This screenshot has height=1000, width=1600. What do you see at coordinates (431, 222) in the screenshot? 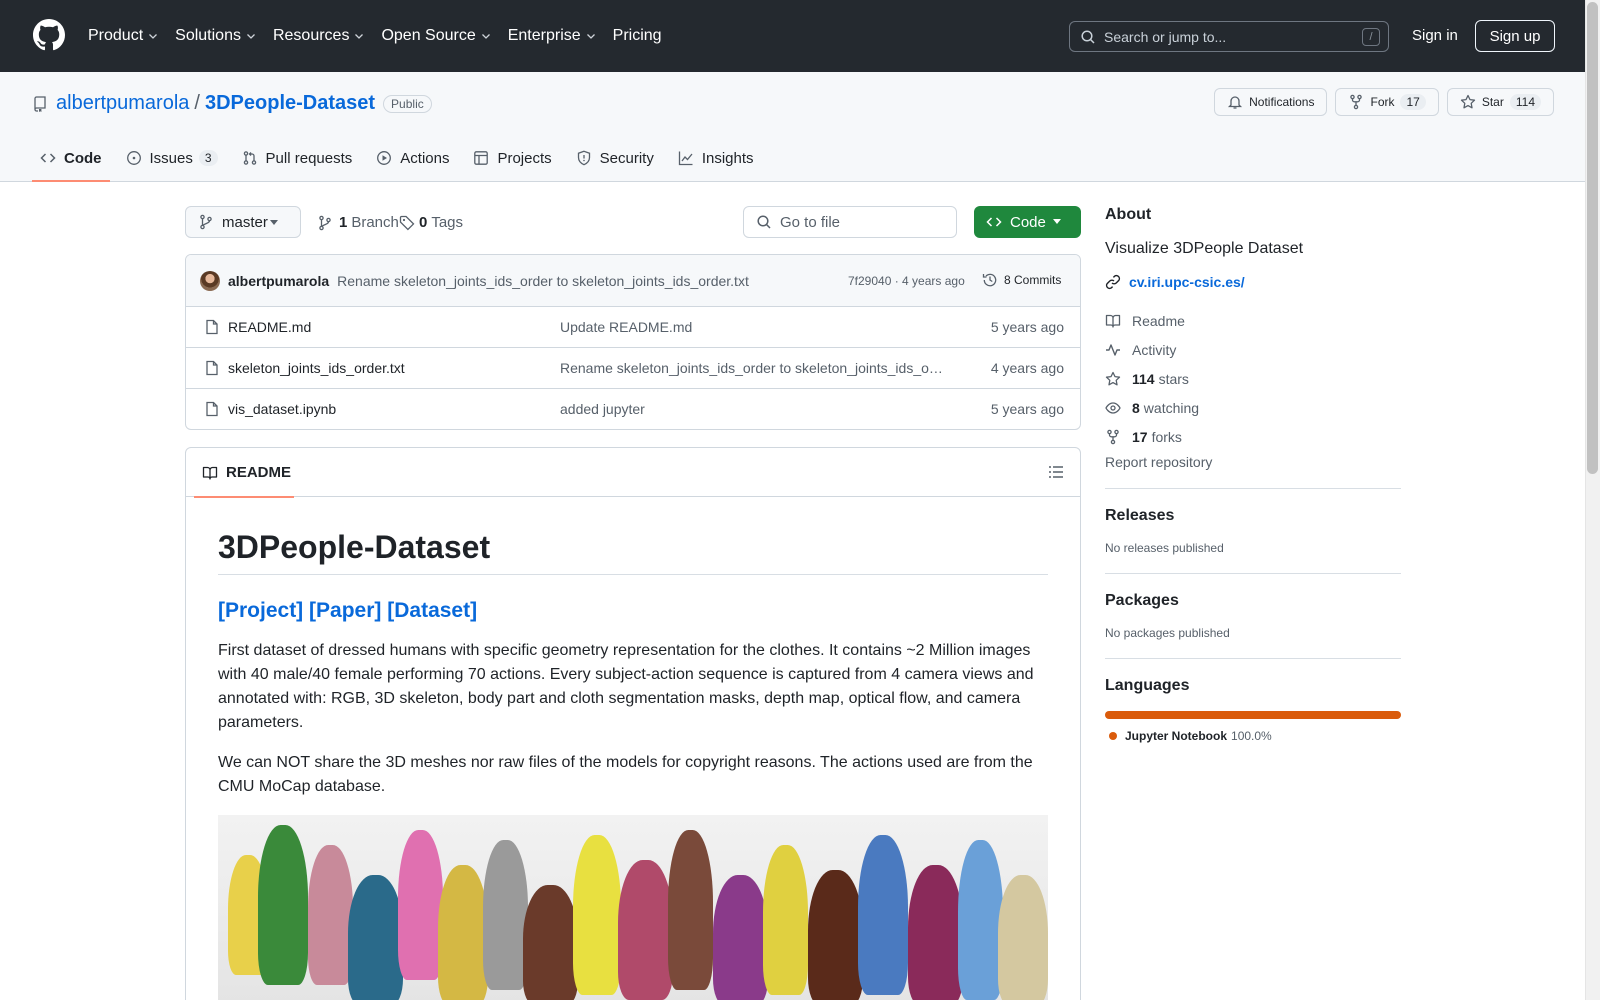
I see `tags-link: 0 Tags` at bounding box center [431, 222].